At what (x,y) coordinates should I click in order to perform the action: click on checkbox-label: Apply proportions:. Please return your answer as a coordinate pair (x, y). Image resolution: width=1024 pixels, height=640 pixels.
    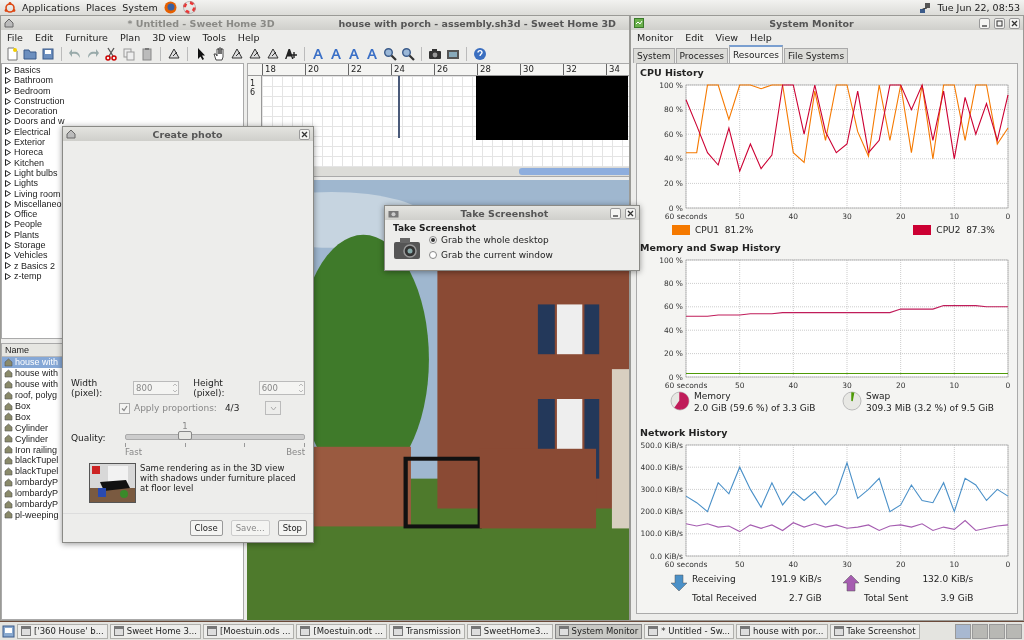
    Looking at the image, I should click on (175, 408).